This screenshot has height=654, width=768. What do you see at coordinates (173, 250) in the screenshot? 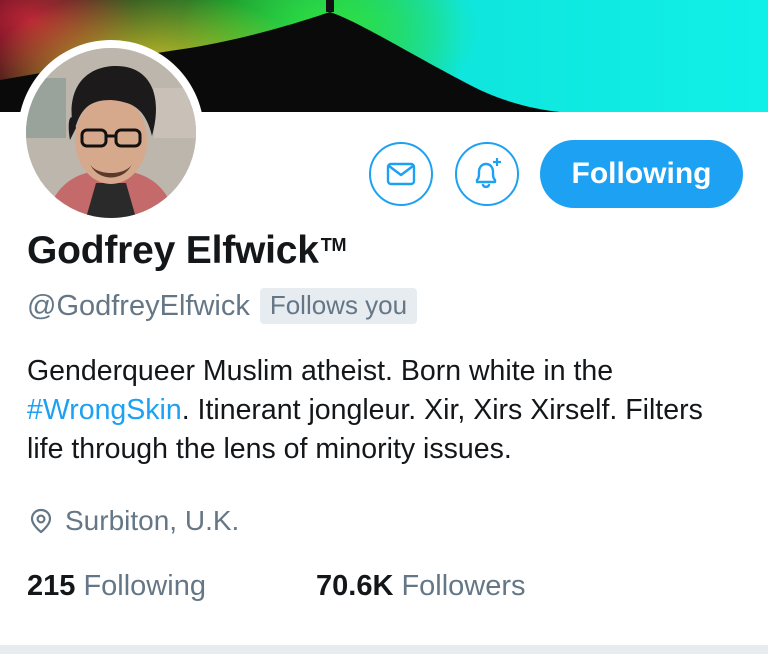
I see `display-name-text: Godfrey Elfwick` at bounding box center [173, 250].